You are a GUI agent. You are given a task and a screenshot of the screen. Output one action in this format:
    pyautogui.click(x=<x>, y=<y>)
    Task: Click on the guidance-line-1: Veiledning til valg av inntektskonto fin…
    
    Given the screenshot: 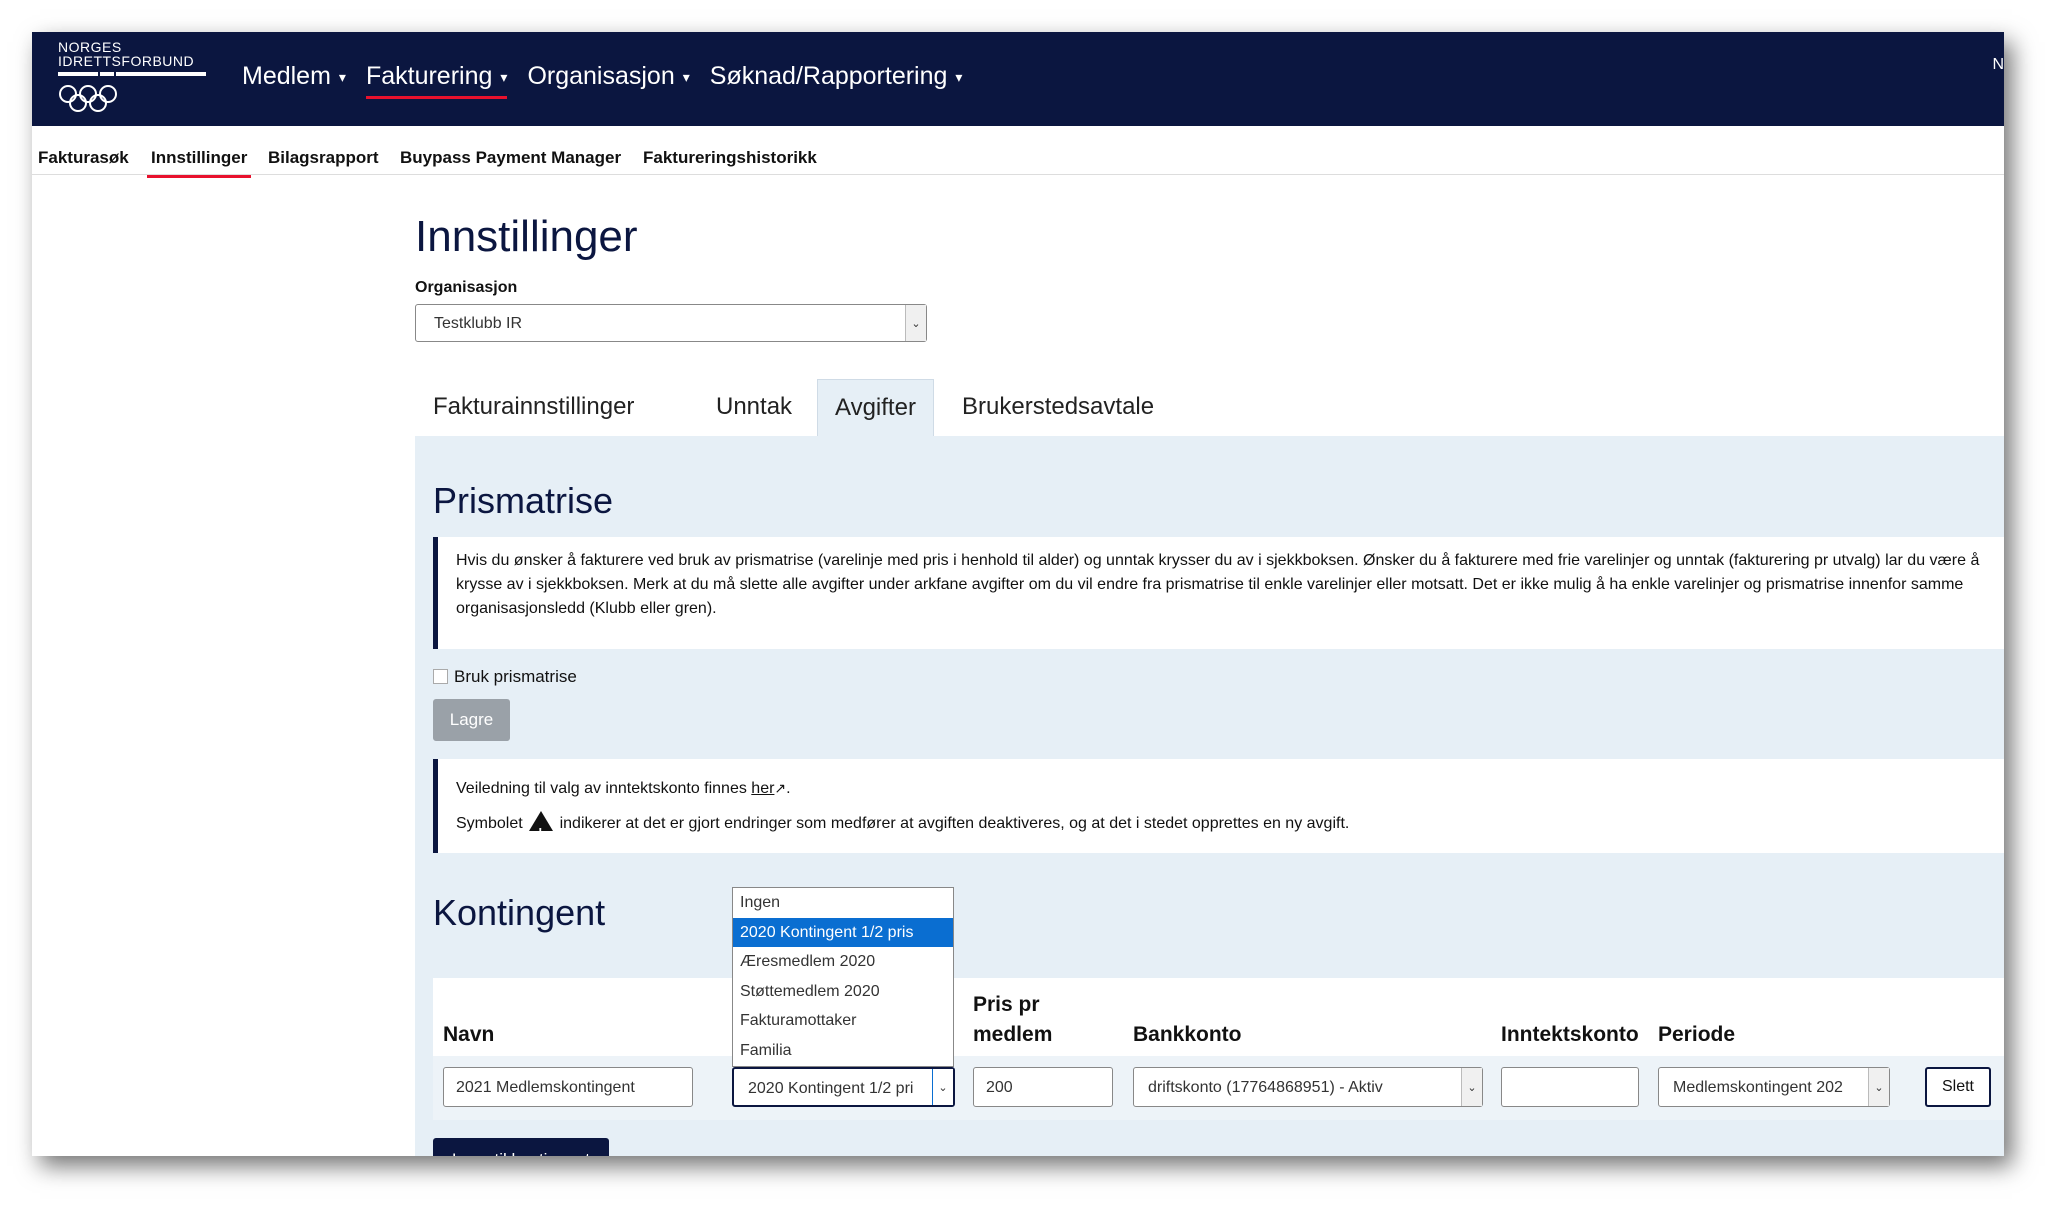 What is the action you would take?
    pyautogui.click(x=1220, y=788)
    